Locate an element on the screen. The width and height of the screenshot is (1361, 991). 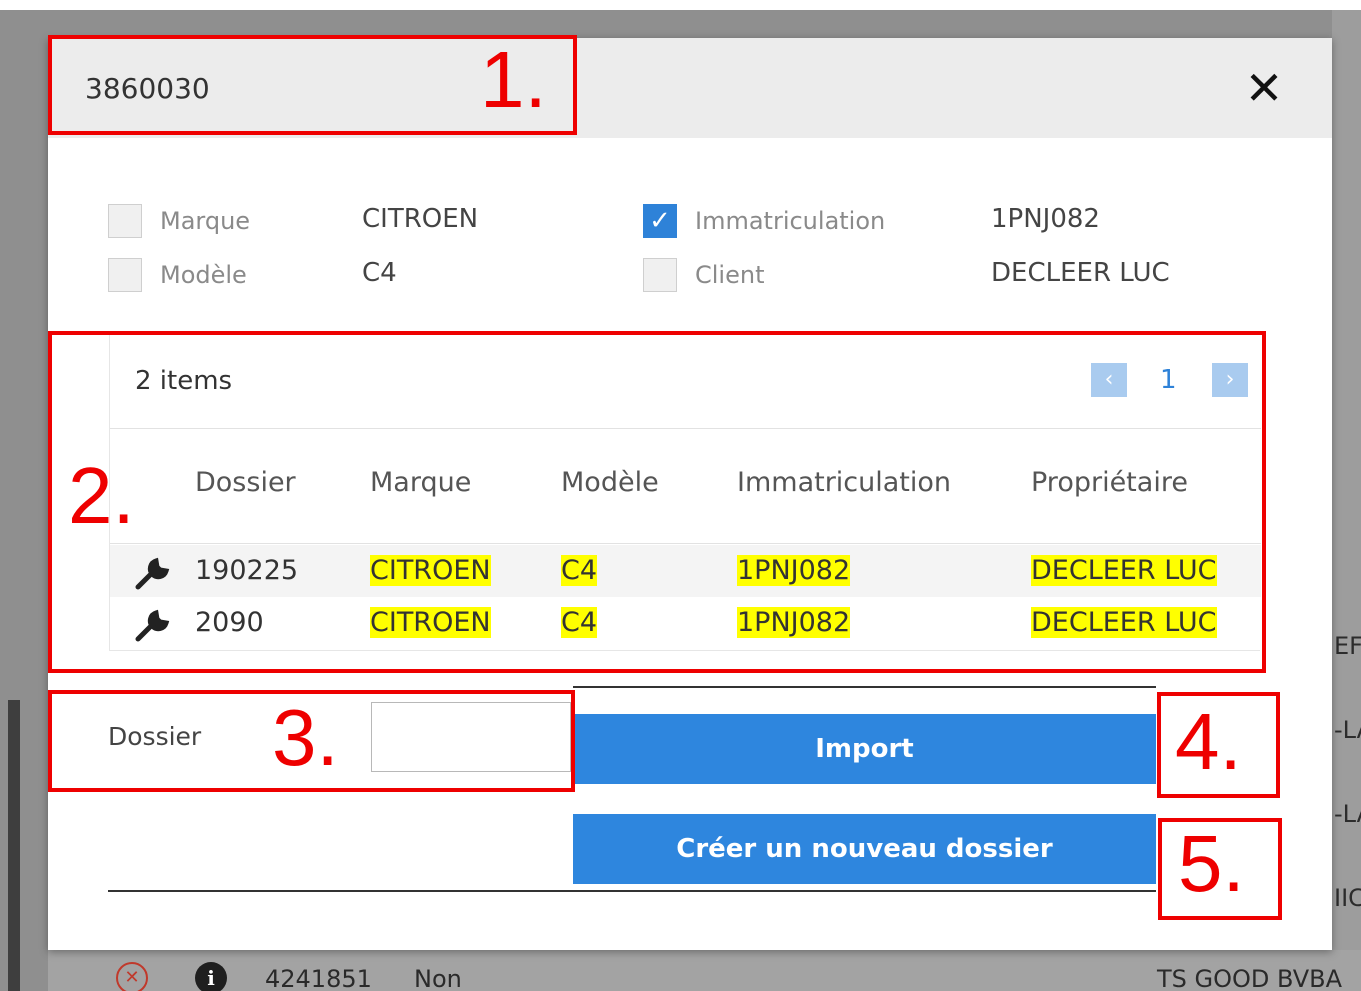
filter-value-immatriculation: 1PNJ082 is located at coordinates (1045, 219).